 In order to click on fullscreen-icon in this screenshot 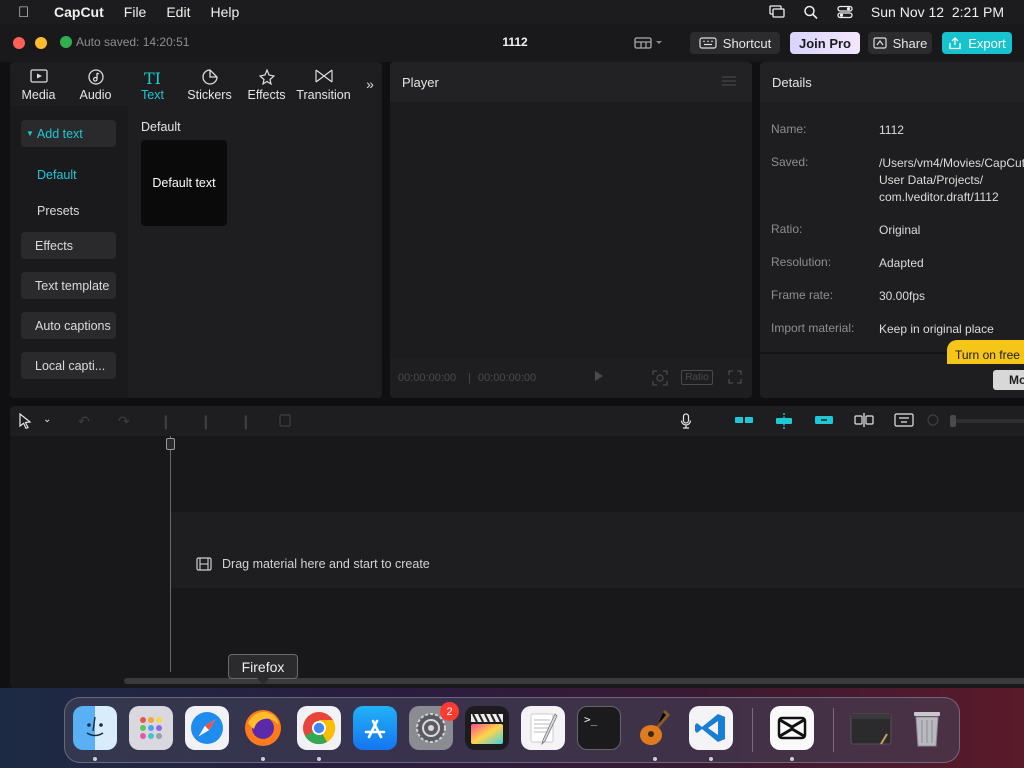, I will do `click(735, 378)`.